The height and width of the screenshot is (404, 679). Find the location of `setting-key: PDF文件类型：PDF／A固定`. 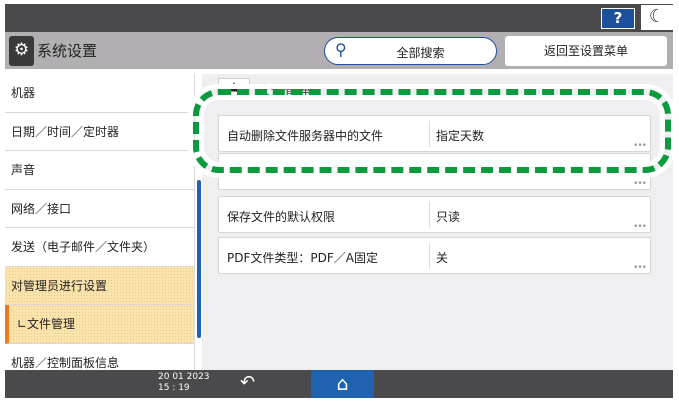

setting-key: PDF文件类型：PDF／A固定 is located at coordinates (302, 258).